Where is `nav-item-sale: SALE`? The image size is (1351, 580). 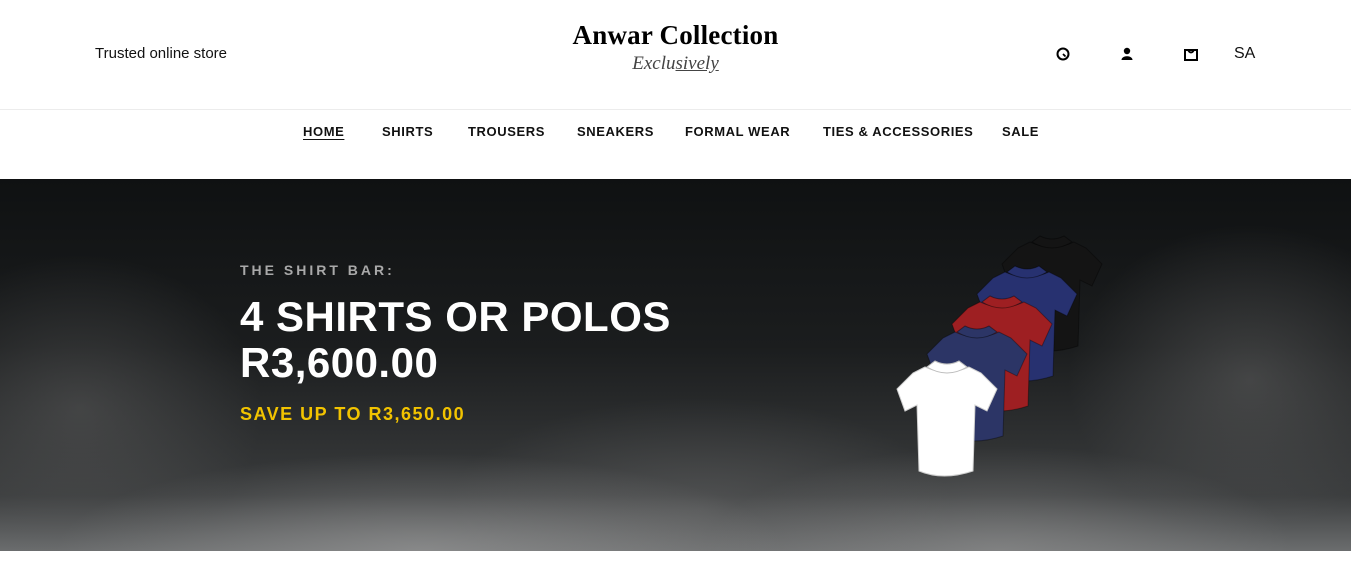 nav-item-sale: SALE is located at coordinates (1020, 131).